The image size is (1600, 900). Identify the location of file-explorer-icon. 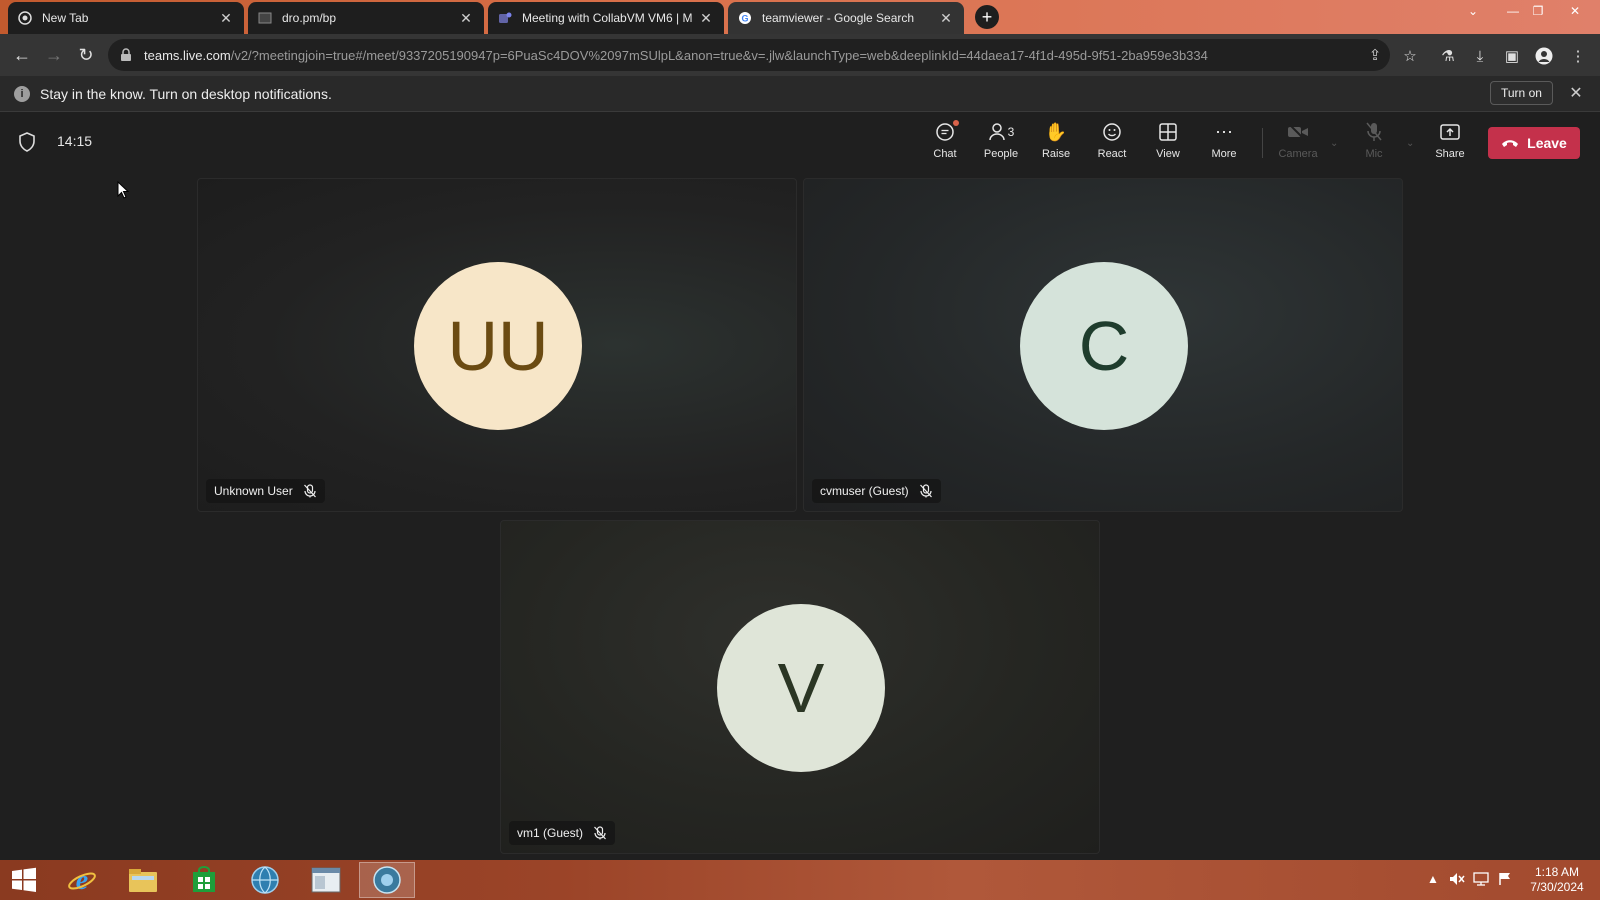
(143, 880).